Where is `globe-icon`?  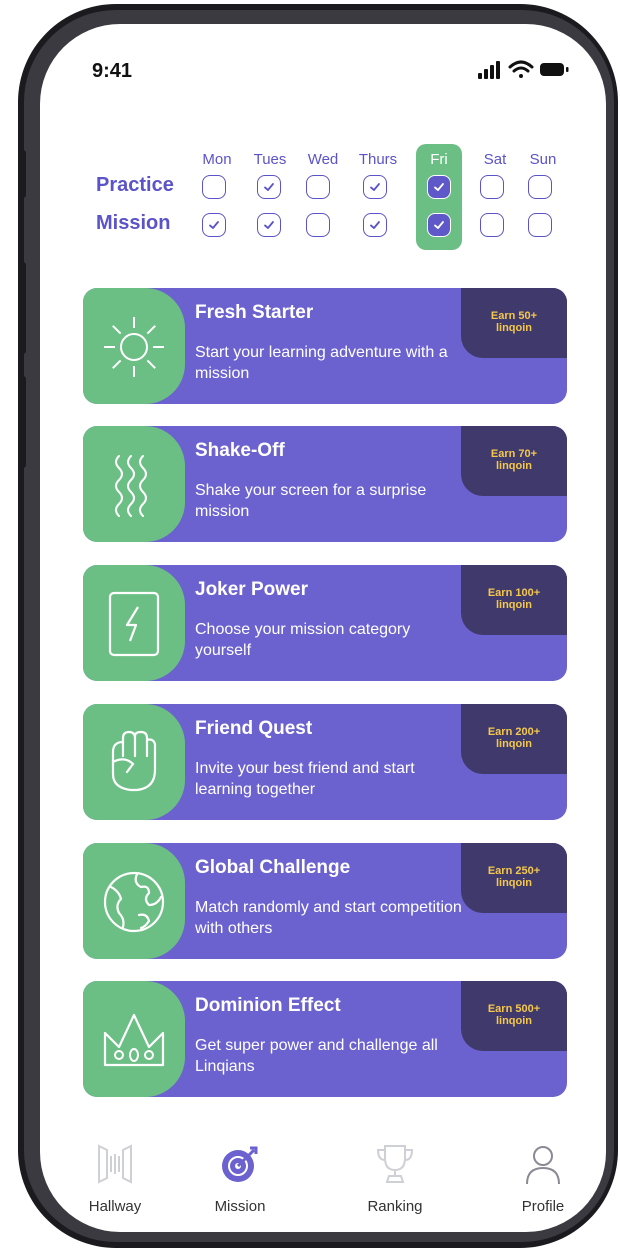 globe-icon is located at coordinates (134, 902).